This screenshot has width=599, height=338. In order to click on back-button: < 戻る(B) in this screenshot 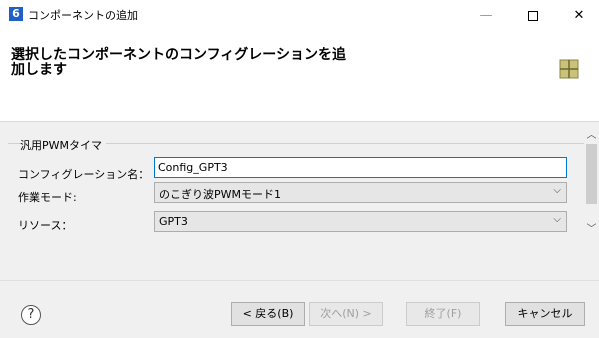, I will do `click(268, 314)`.